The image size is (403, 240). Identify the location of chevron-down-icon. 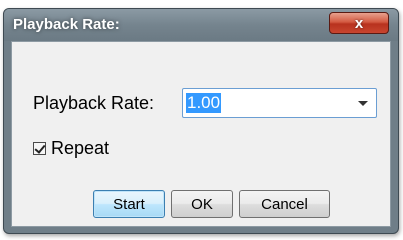
(363, 103).